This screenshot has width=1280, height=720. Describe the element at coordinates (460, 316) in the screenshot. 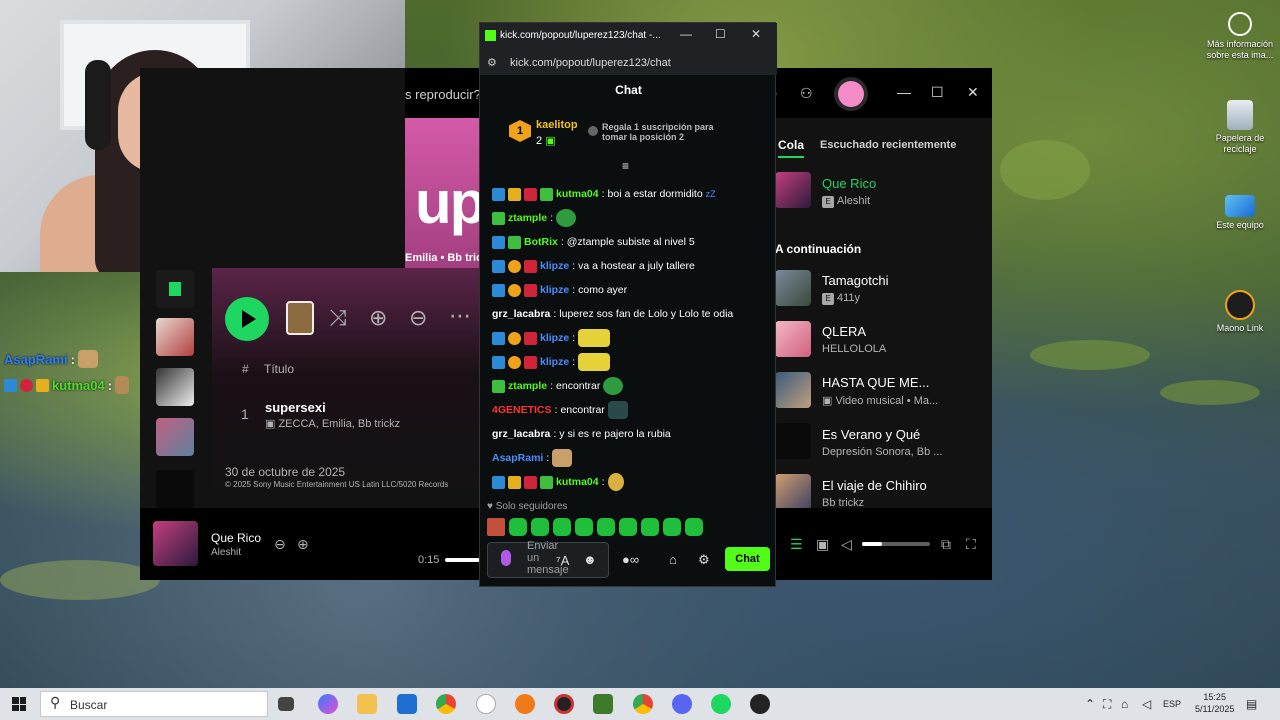

I see `more-icon: ⋯` at that location.